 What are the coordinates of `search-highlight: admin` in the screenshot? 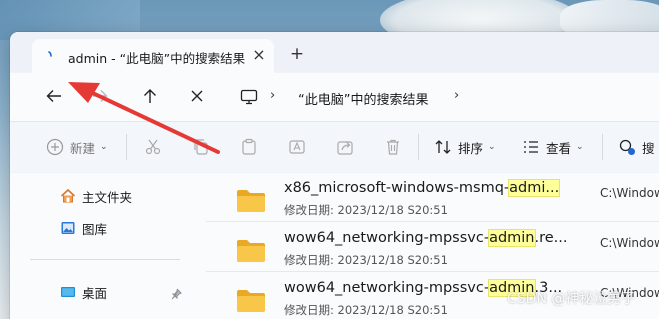 It's located at (512, 238).